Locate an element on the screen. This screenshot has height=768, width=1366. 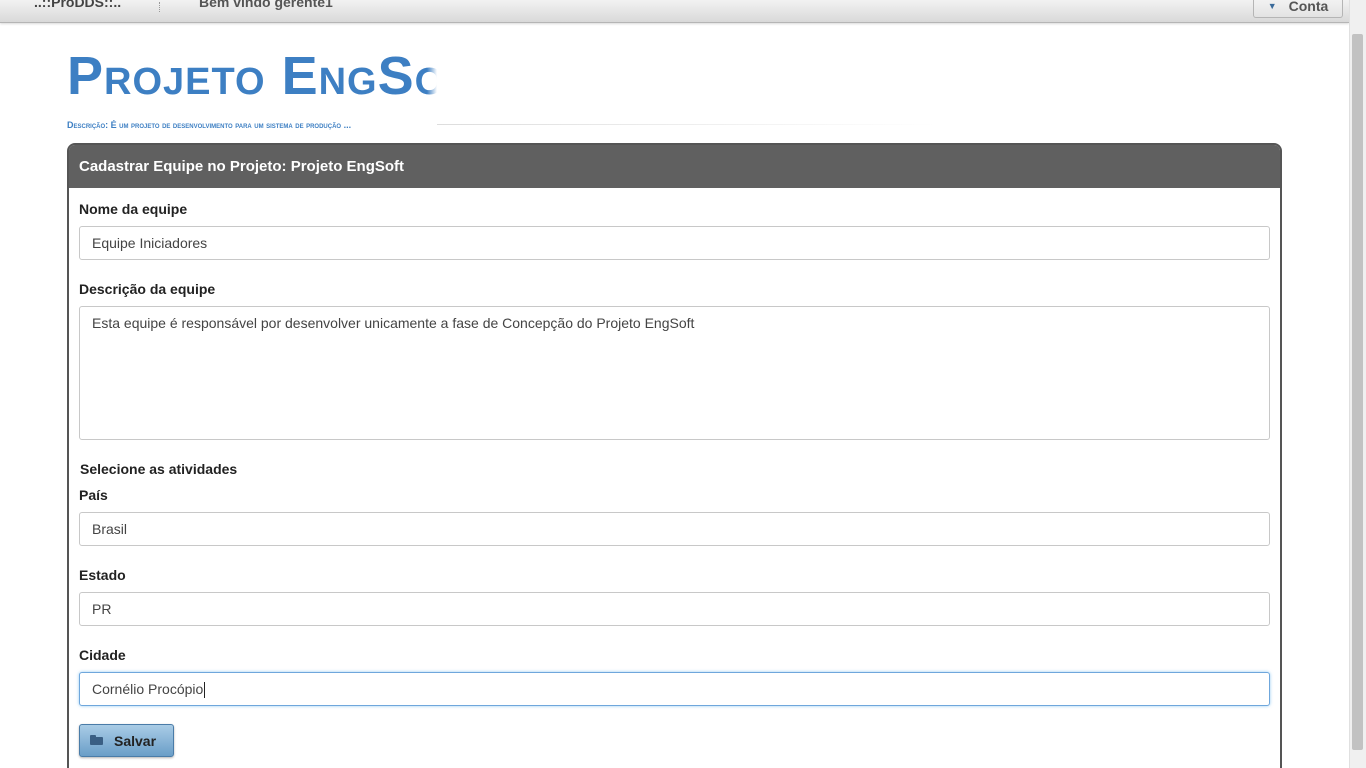
account-menu-label: Conta is located at coordinates (1308, 7).